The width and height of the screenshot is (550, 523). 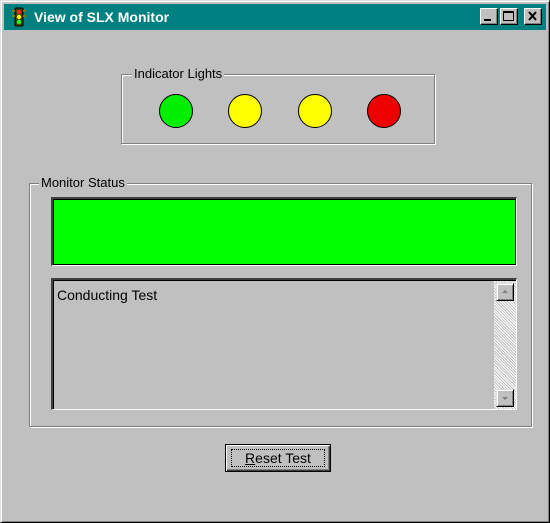 I want to click on scroll-up-button, so click(x=505, y=292).